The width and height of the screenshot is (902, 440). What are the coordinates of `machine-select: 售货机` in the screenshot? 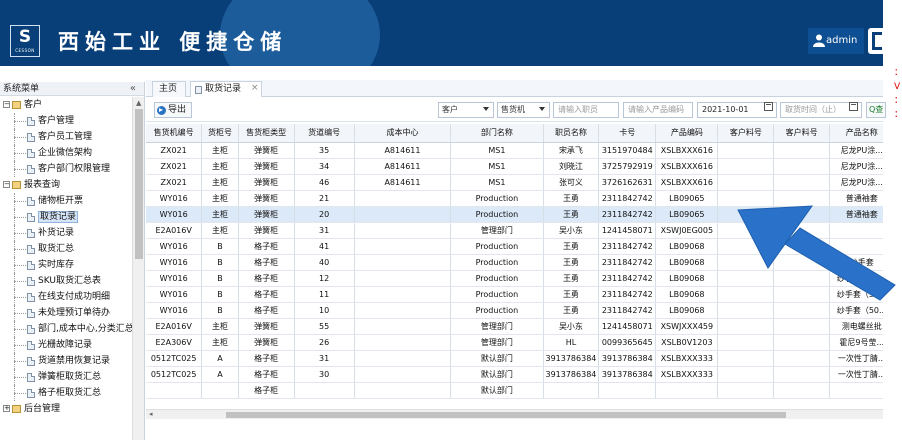 It's located at (523, 110).